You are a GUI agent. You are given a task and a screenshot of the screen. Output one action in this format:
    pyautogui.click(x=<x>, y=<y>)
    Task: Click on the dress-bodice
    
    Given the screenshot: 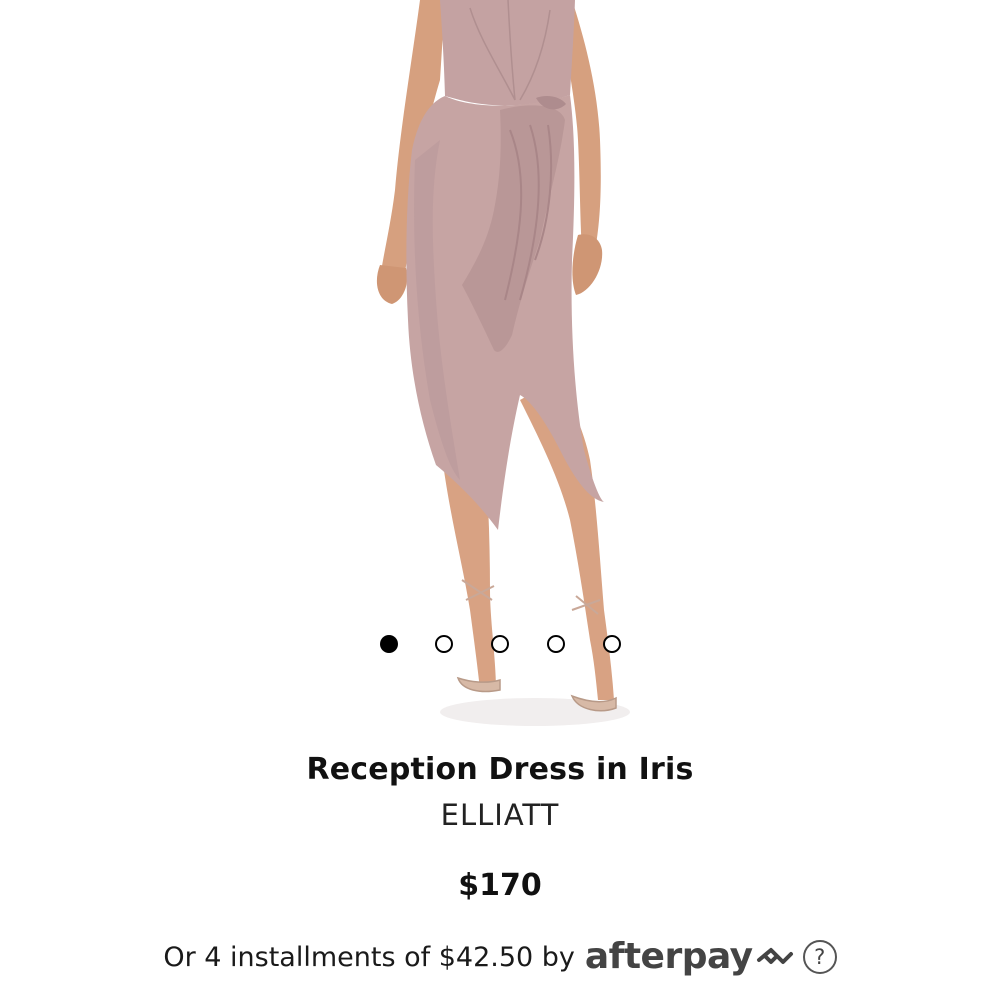 What is the action you would take?
    pyautogui.click(x=507, y=53)
    